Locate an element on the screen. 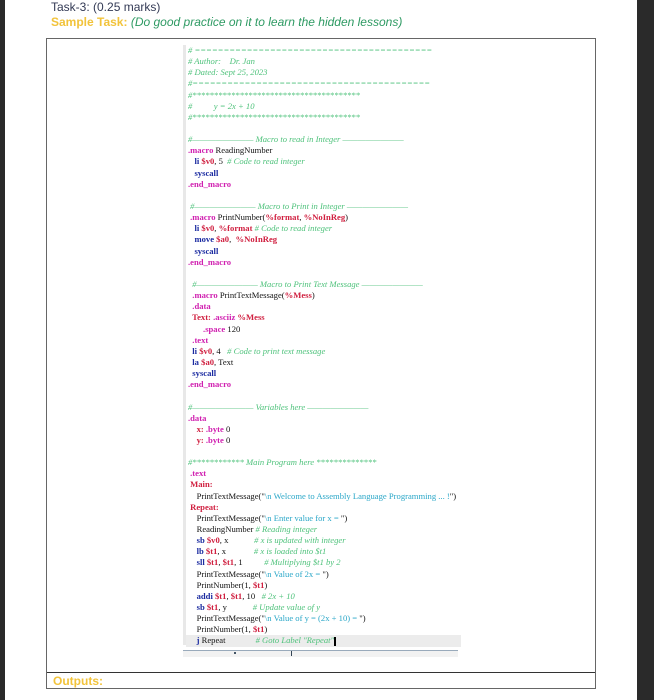 This screenshot has height=700, width=654. code-line: y: .byte 0 is located at coordinates (323, 440).